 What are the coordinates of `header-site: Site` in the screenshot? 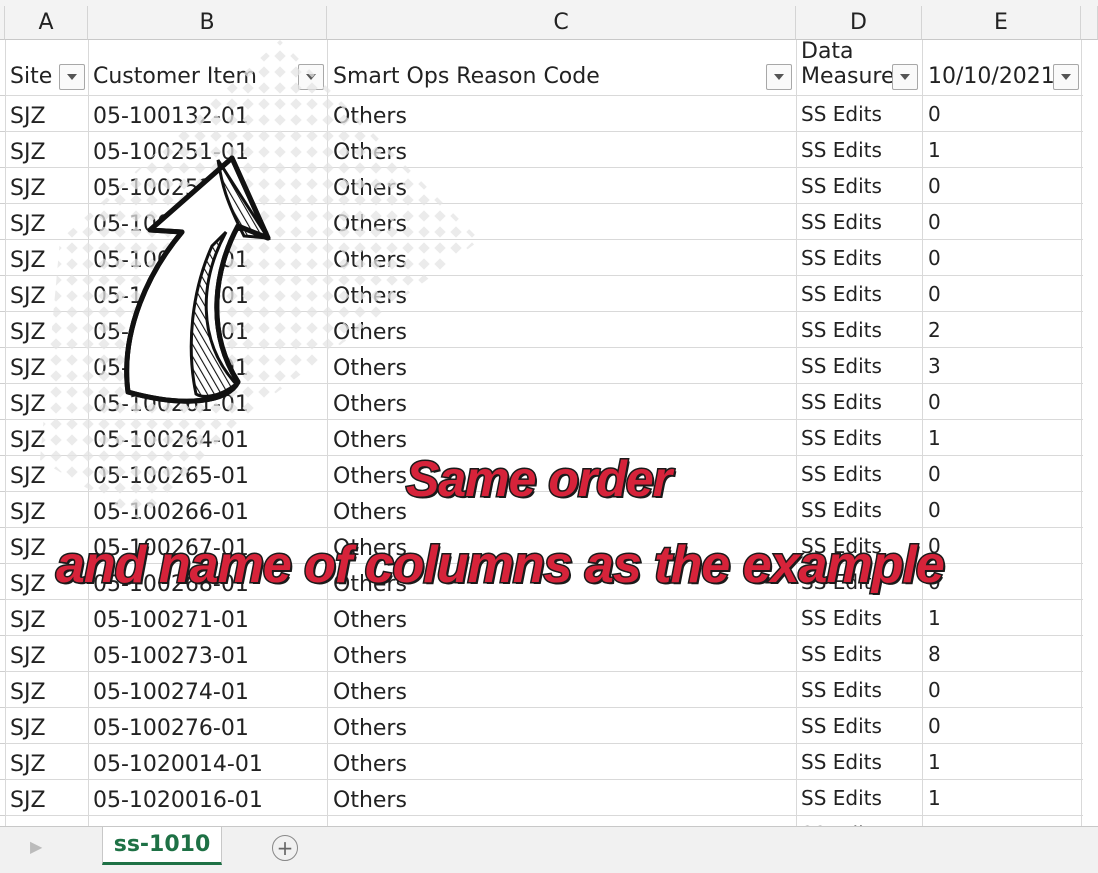 It's located at (31, 77).